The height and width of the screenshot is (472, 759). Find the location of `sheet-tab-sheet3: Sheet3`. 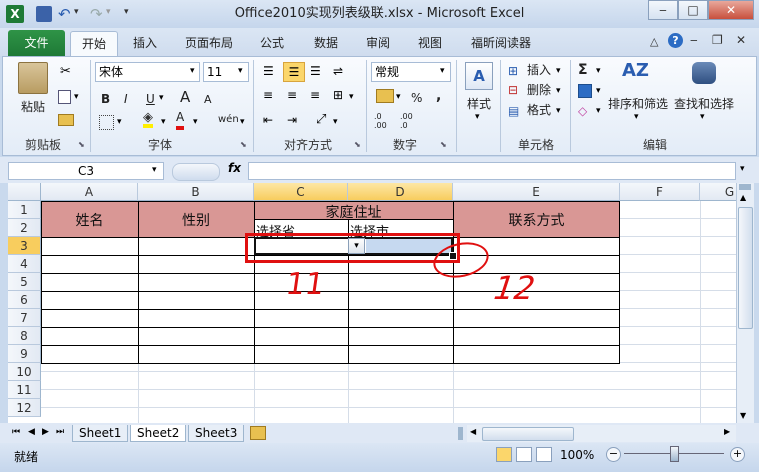

sheet-tab-sheet3: Sheet3 is located at coordinates (216, 433).